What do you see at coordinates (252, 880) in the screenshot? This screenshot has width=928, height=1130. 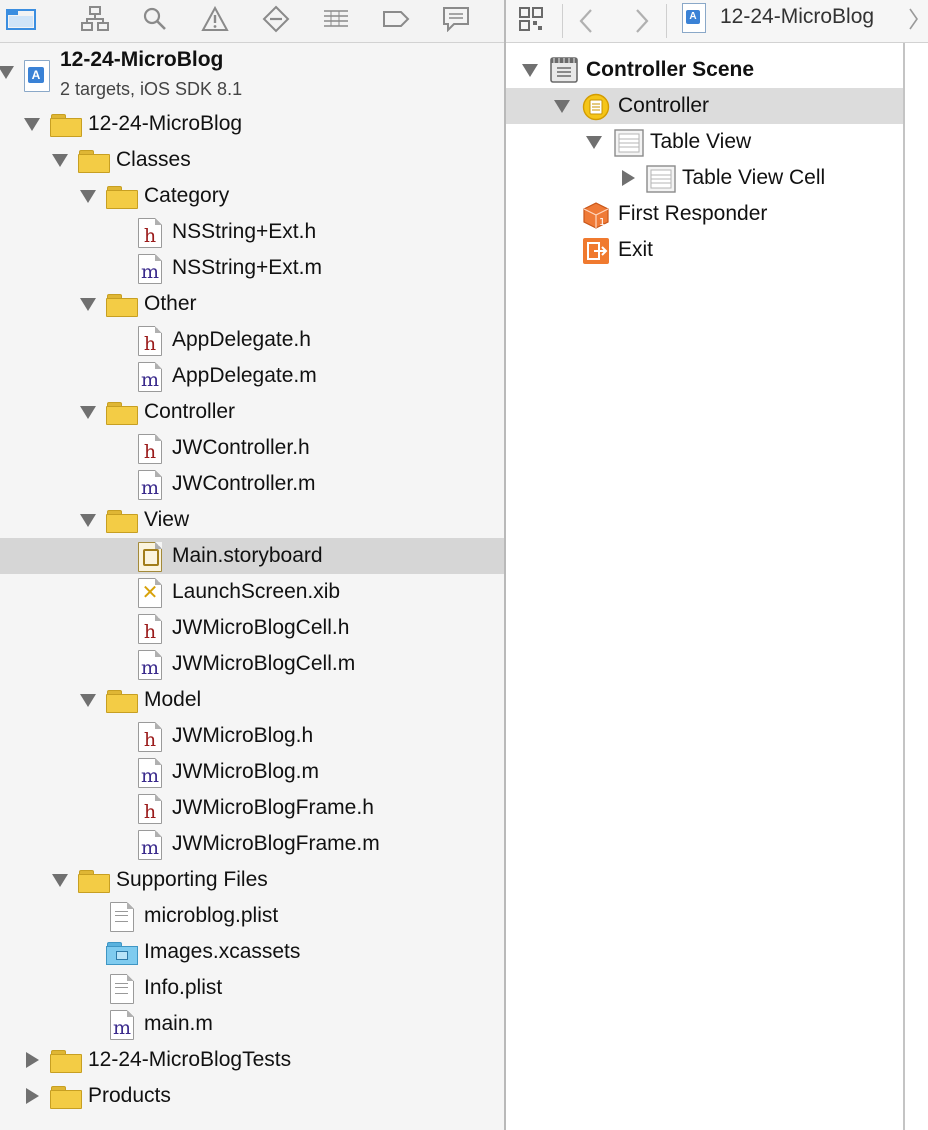 I see `tree-row: Supporting Files` at bounding box center [252, 880].